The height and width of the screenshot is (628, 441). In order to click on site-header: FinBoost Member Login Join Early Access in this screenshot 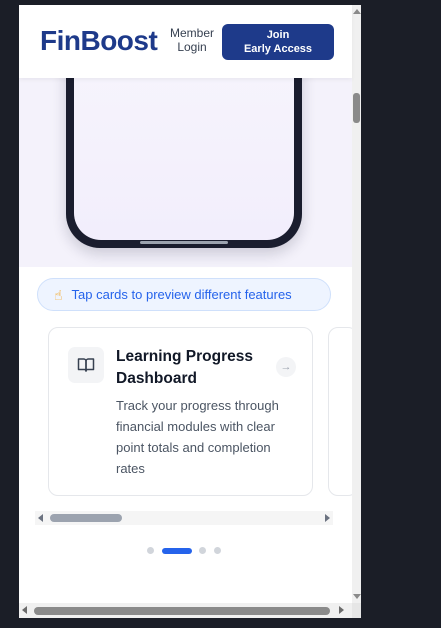, I will do `click(185, 41)`.